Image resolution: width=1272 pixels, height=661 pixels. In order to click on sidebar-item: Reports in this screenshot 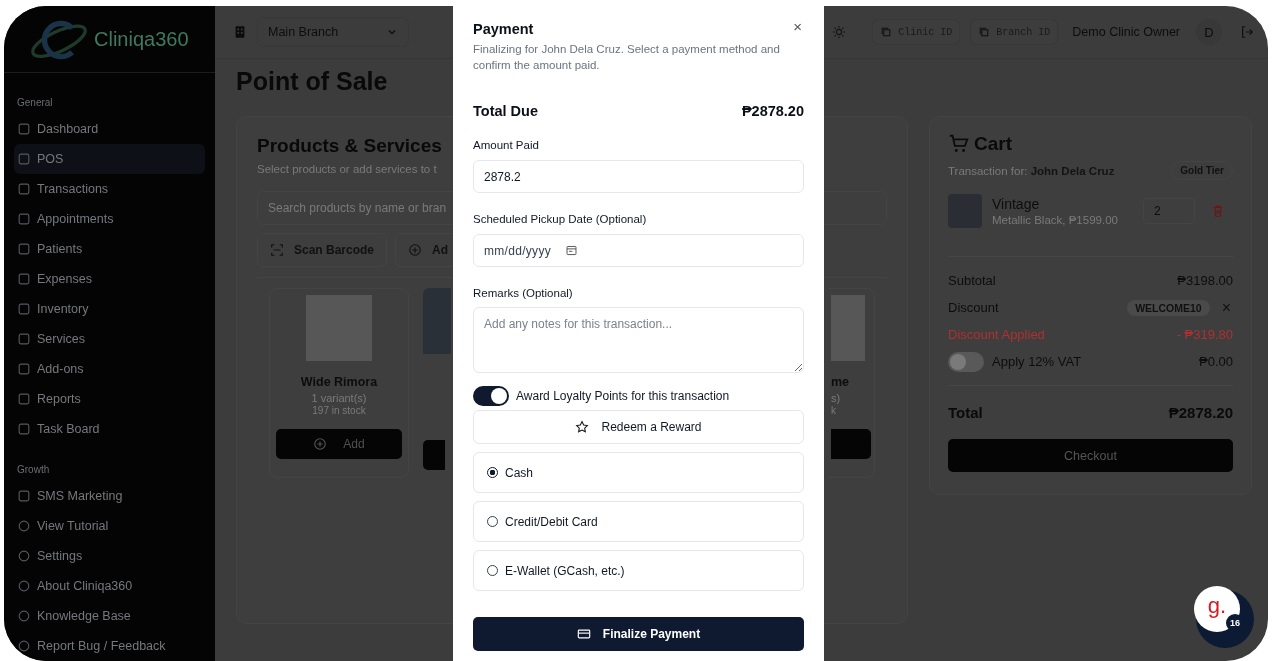, I will do `click(109, 399)`.